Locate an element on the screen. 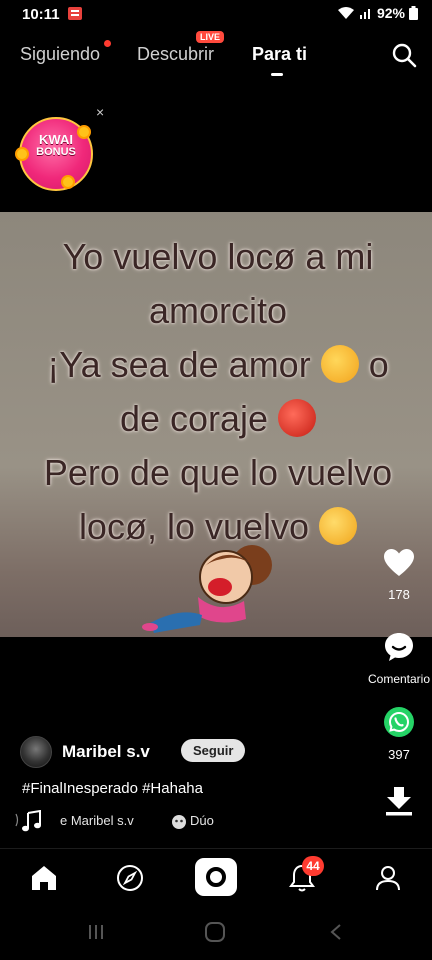  video-text-line: Pero de que lo vuelvo is located at coordinates (218, 472).